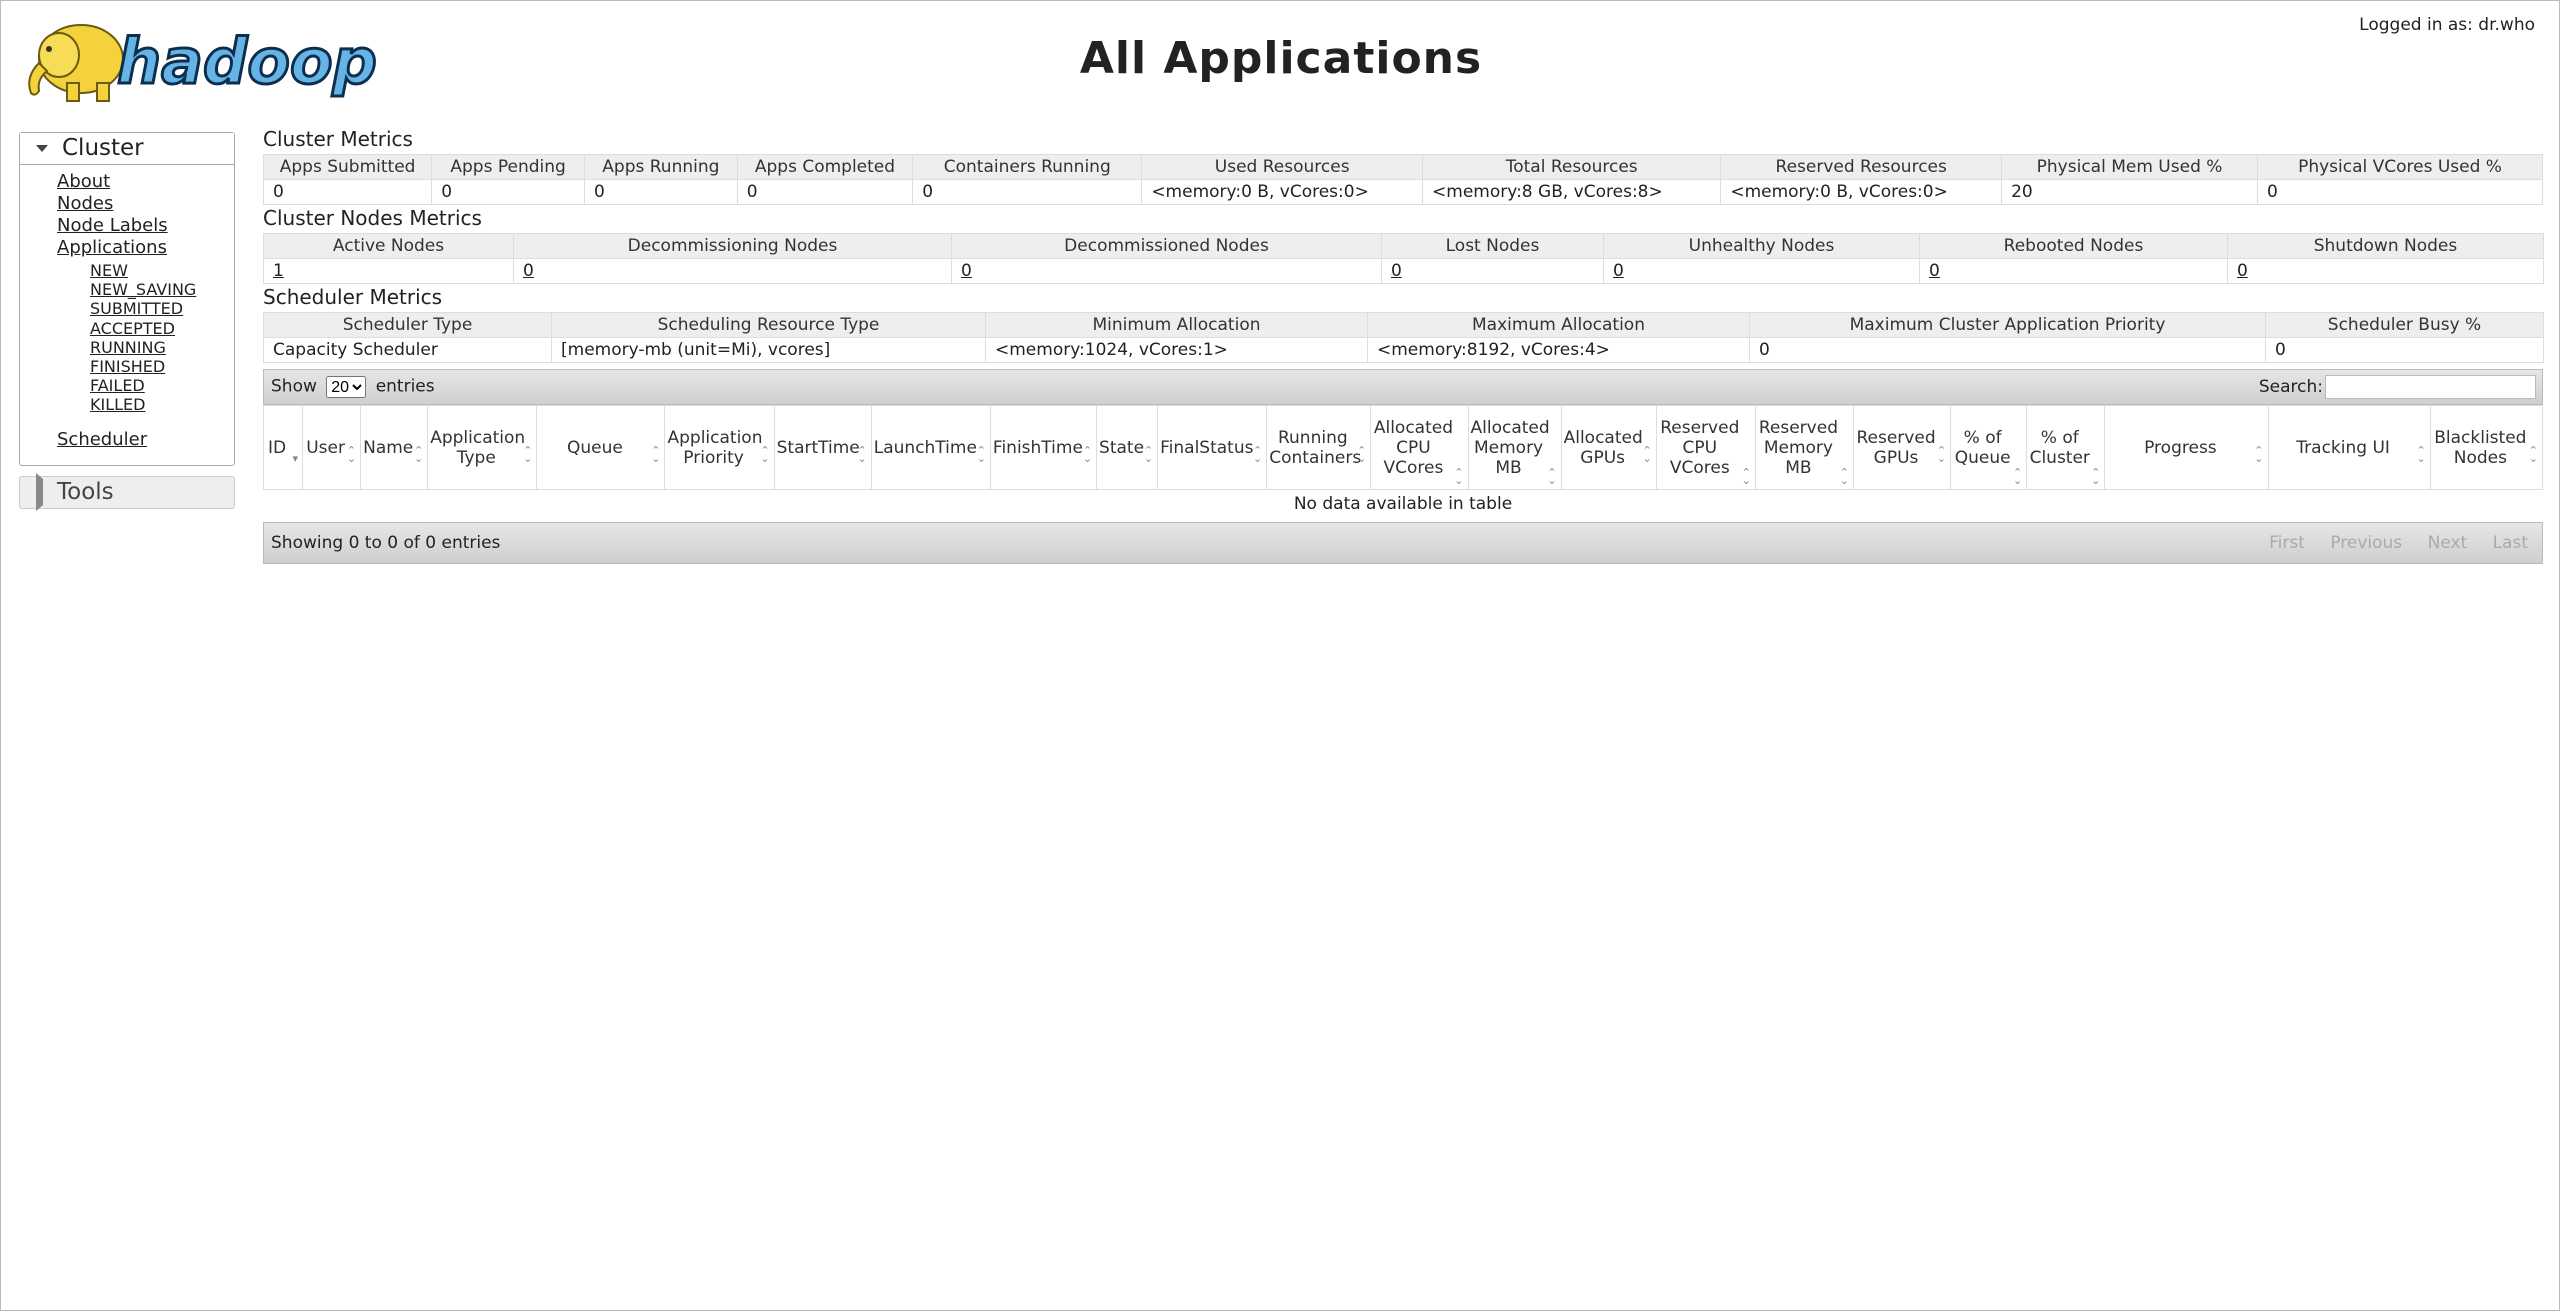  Describe the element at coordinates (825, 167) in the screenshot. I see `column-header: Apps Completed` at that location.